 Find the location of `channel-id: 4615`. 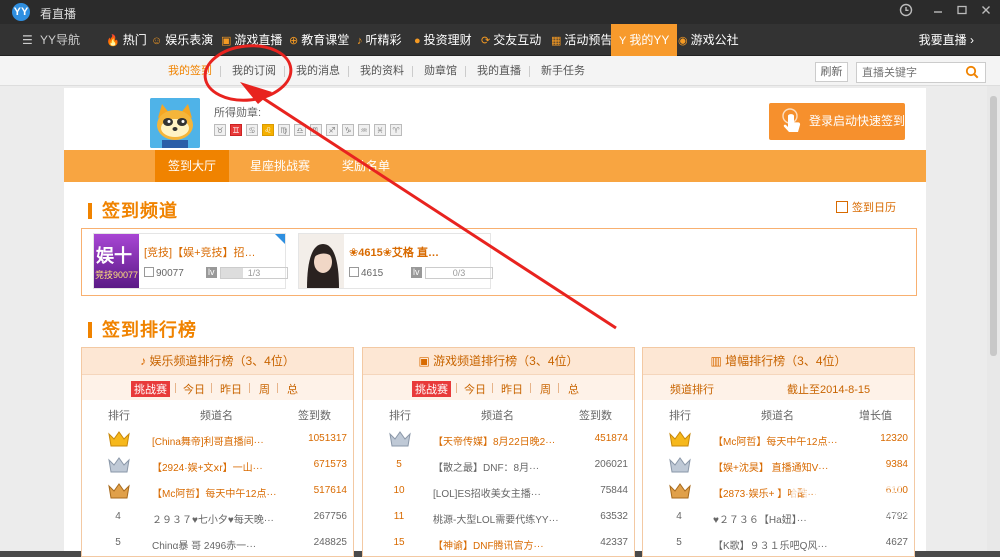

channel-id: 4615 is located at coordinates (366, 273).